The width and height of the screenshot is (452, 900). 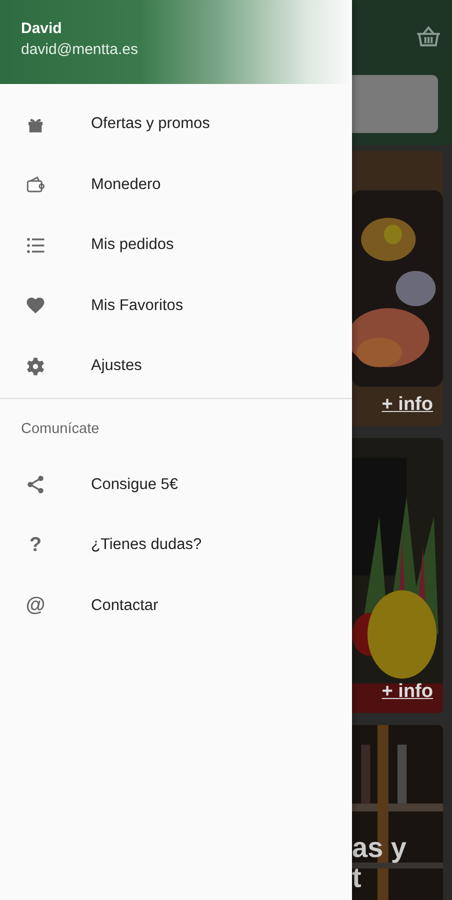 I want to click on menu-item-label: ¿Tienes dudas?, so click(x=146, y=545).